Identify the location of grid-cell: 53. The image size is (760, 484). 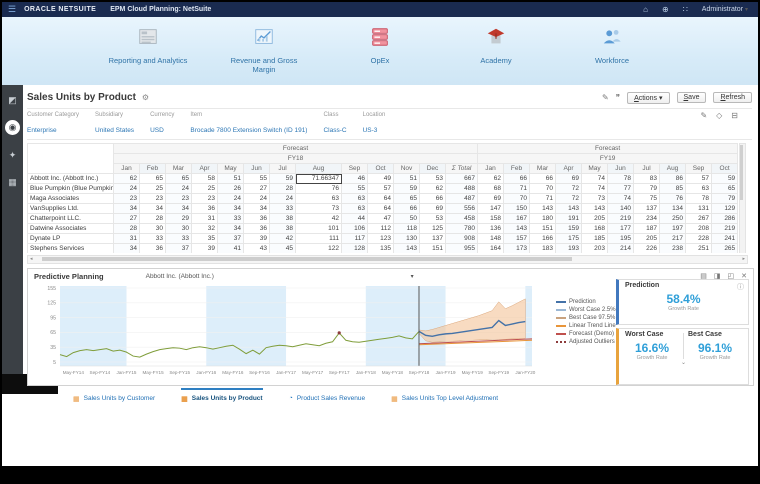
(432, 218).